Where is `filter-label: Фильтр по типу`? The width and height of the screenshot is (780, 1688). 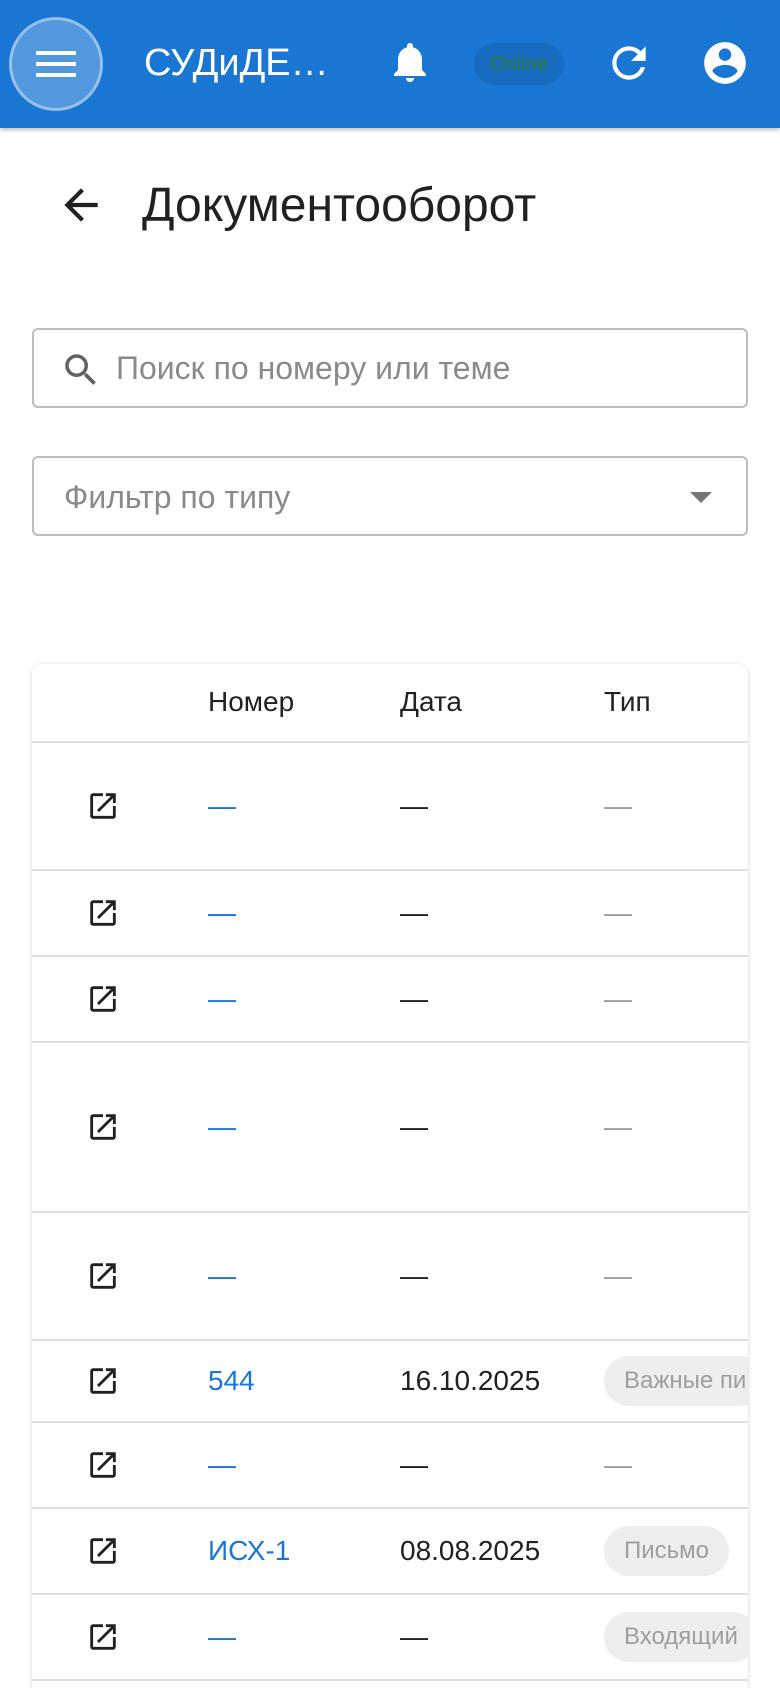
filter-label: Фильтр по типу is located at coordinates (177, 497).